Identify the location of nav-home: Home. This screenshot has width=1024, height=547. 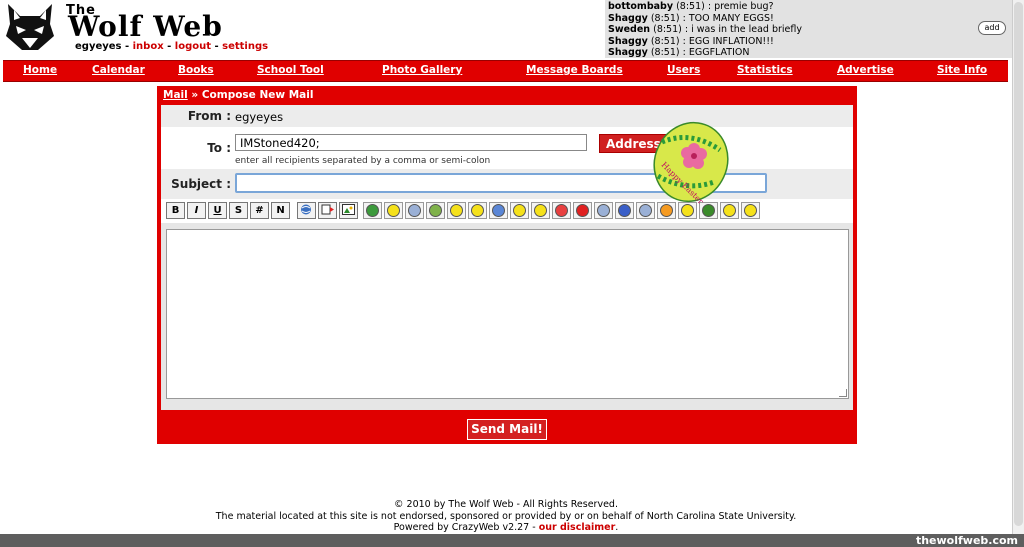
(40, 70).